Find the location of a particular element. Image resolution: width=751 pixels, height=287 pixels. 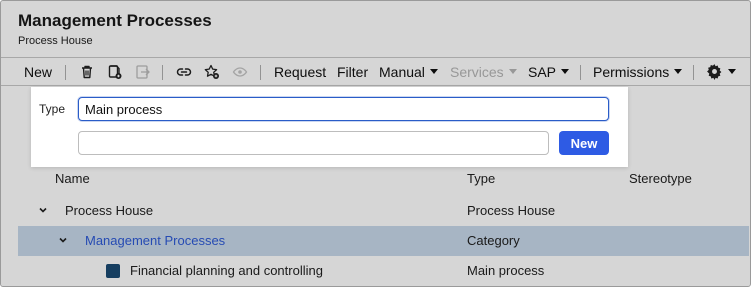

table-row: Process House Process House is located at coordinates (383, 211).